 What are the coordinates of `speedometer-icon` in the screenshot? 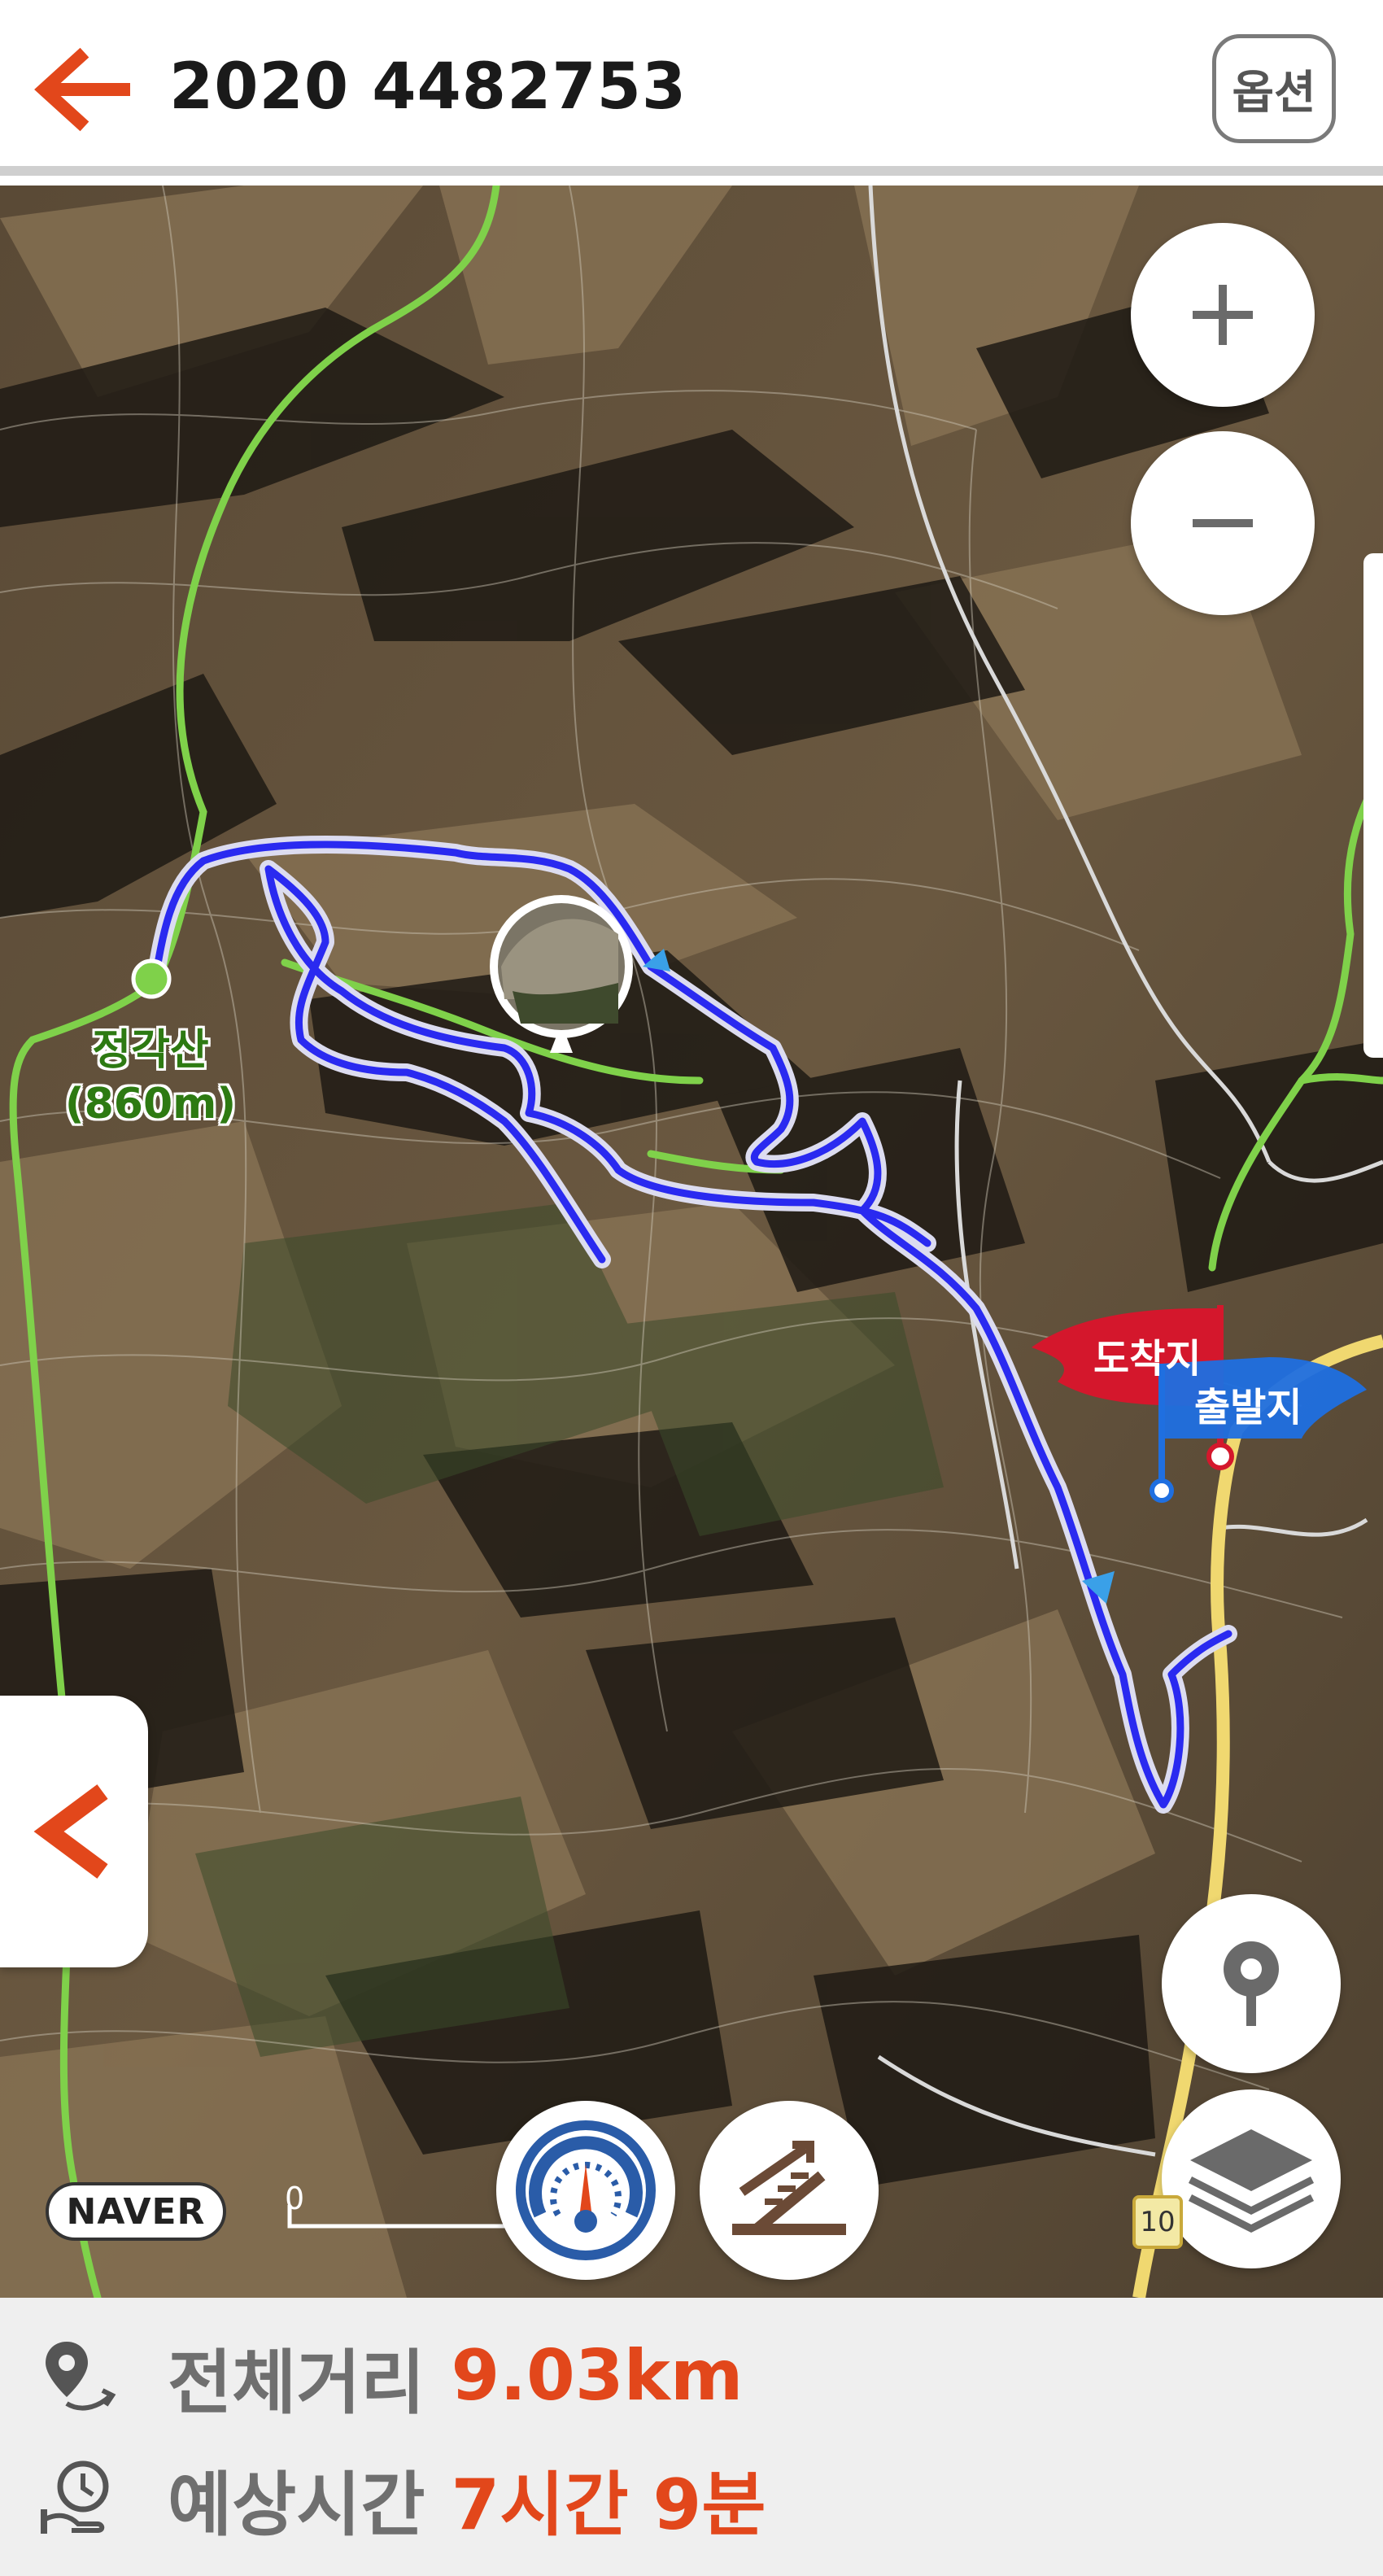 It's located at (586, 2190).